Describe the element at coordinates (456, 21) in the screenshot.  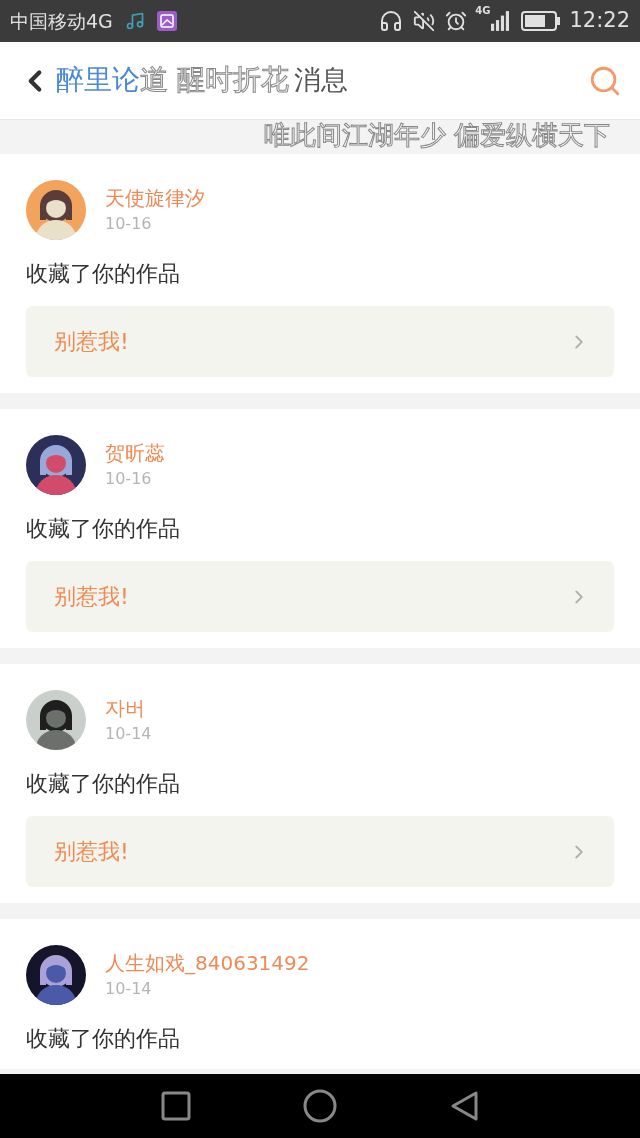
I see `alarm-icon` at that location.